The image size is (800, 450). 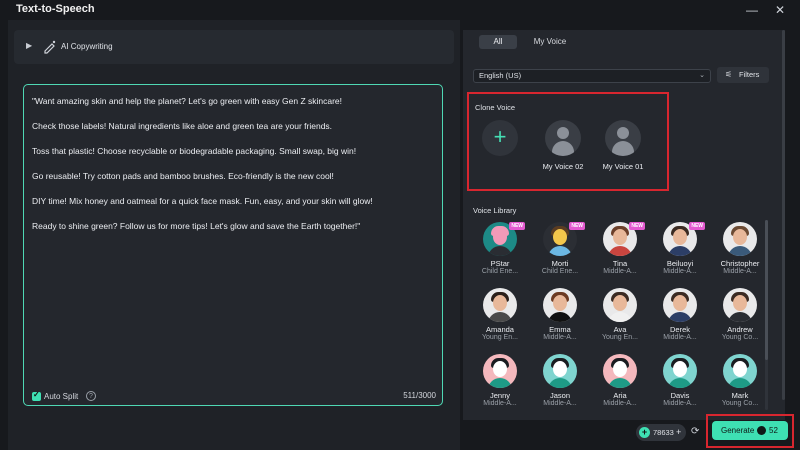 I want to click on voice-name: Emma, so click(x=560, y=329).